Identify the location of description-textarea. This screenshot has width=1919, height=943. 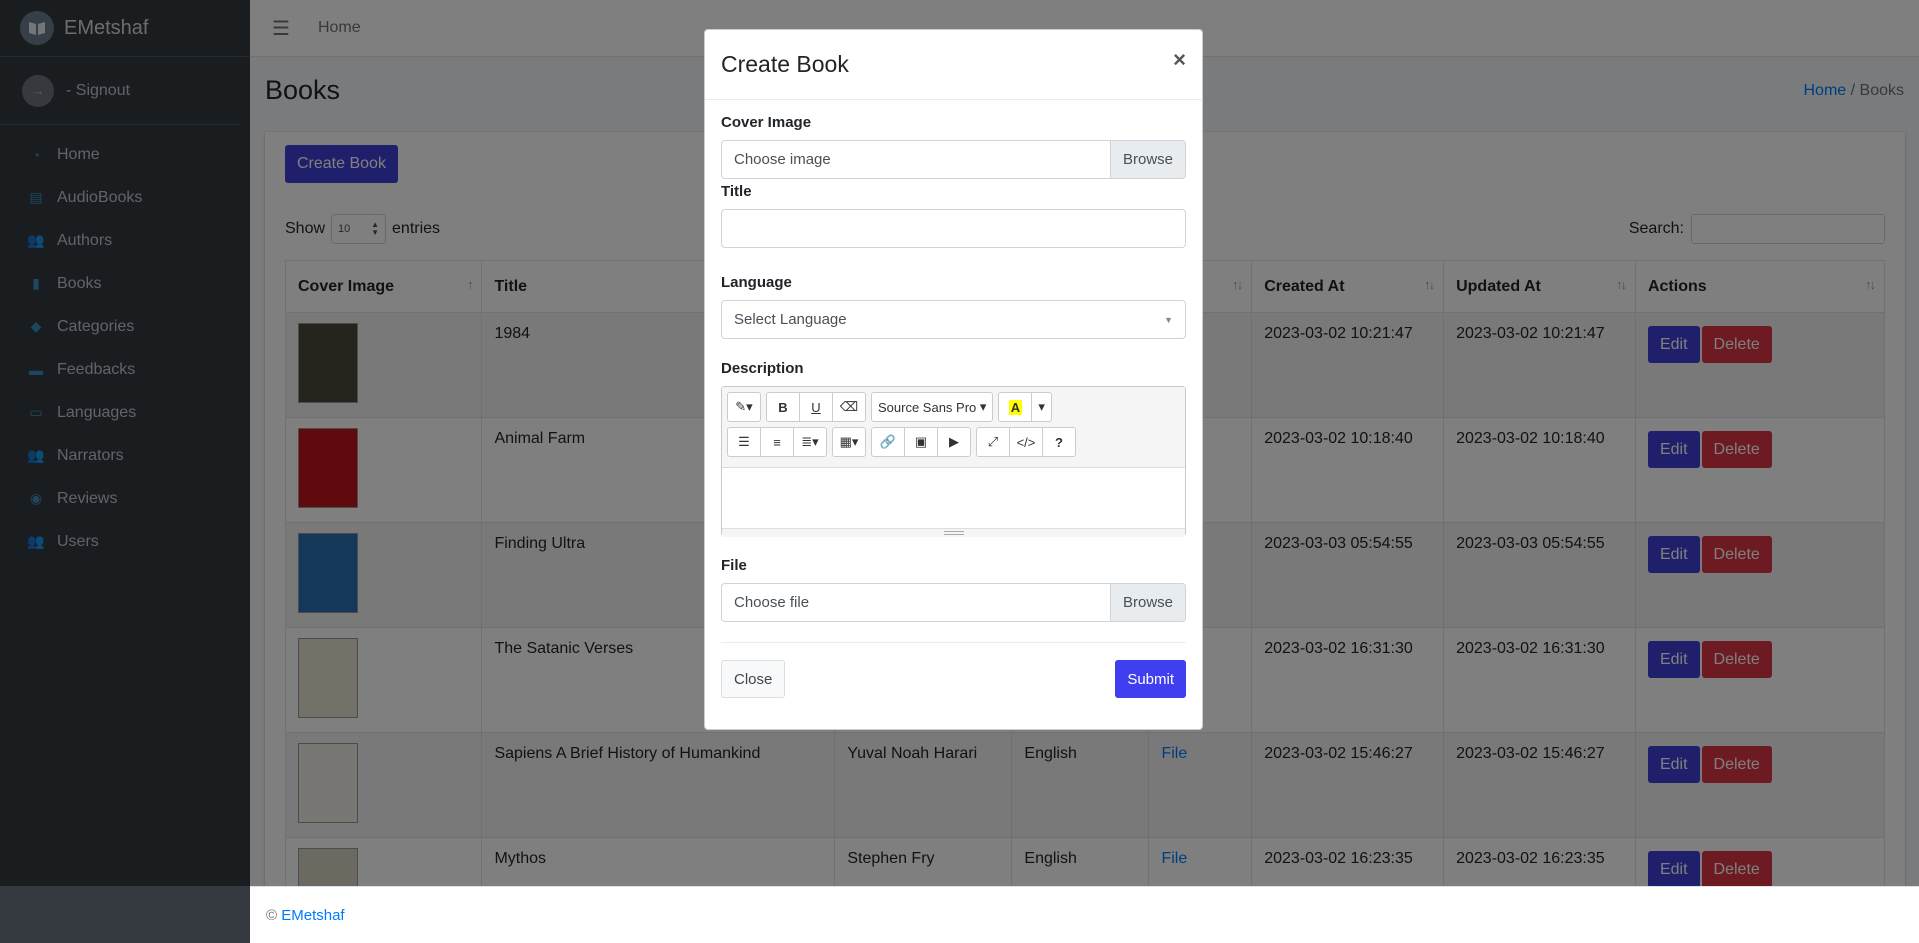
(953, 498).